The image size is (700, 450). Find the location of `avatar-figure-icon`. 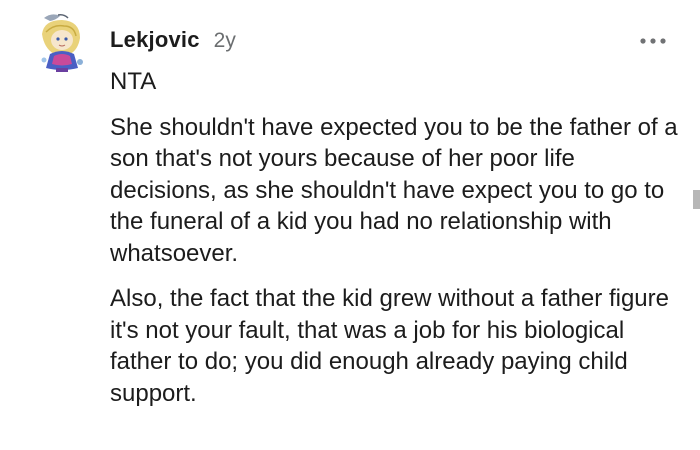

avatar-figure-icon is located at coordinates (62, 43).